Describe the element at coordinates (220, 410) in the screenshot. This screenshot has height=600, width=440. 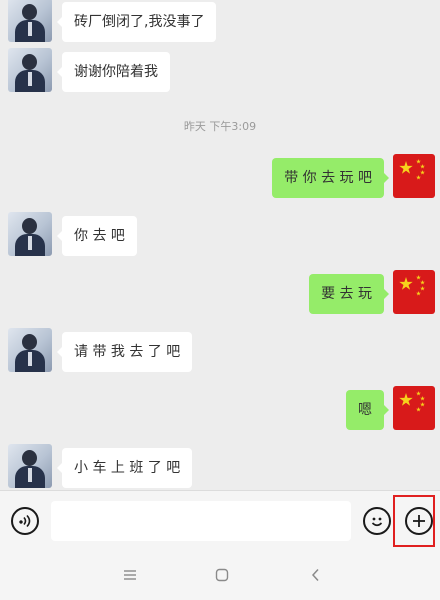
I see `message-row-outgoing: 嗯` at that location.